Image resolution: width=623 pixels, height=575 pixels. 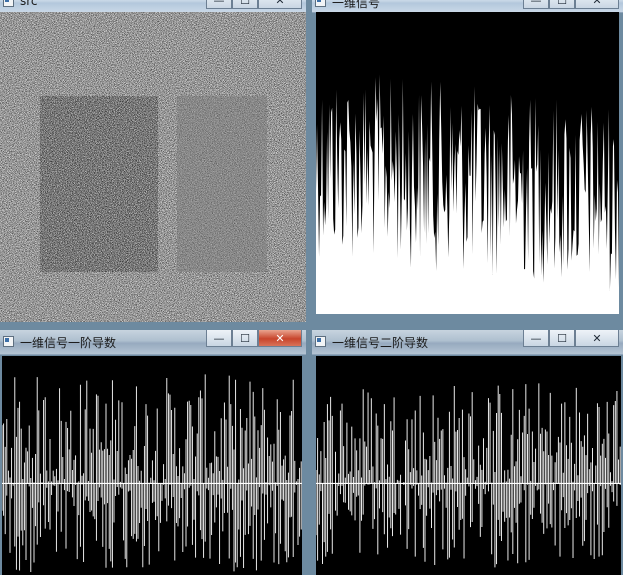 I want to click on titlebar-first-derivative: 一维信号一阶导数 — ☐ ✕, so click(x=153, y=342).